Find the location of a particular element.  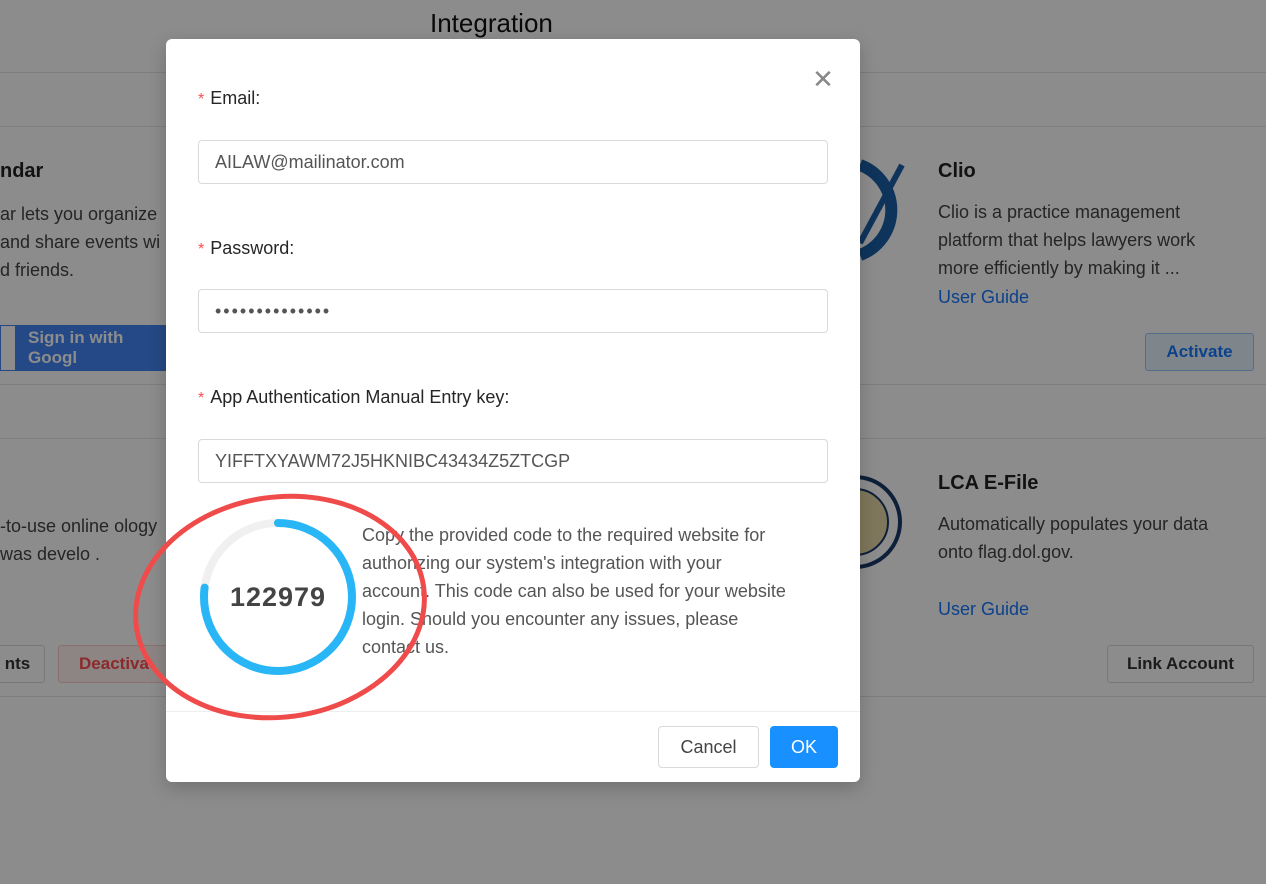

ok-button: OK is located at coordinates (804, 747).